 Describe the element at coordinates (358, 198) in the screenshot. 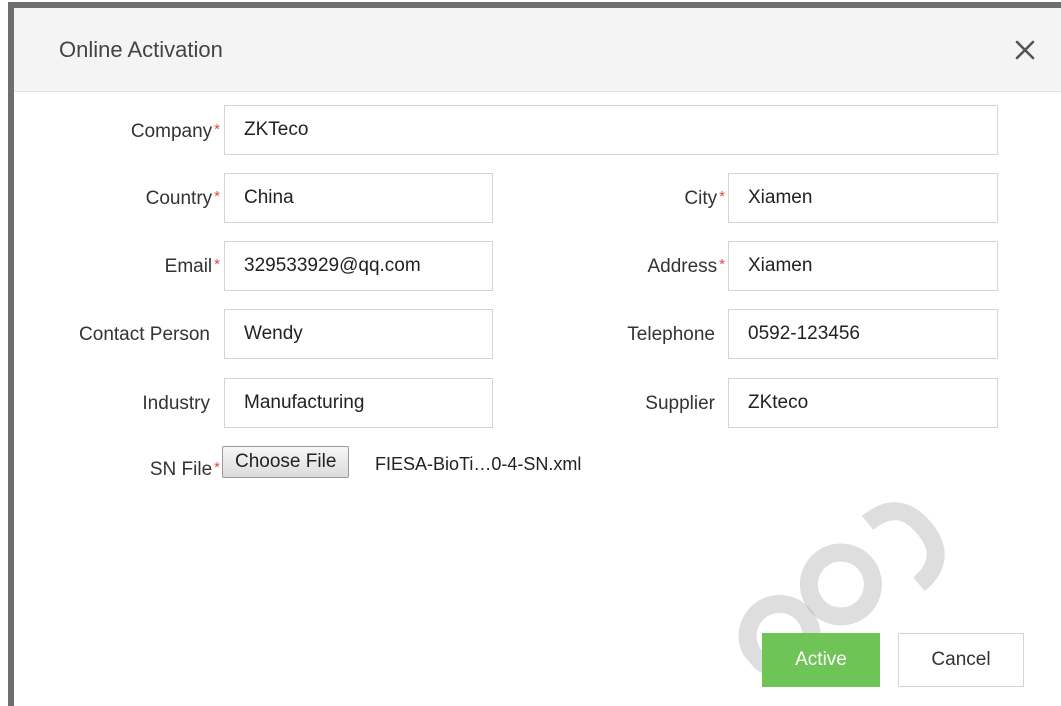

I see `country-input` at that location.